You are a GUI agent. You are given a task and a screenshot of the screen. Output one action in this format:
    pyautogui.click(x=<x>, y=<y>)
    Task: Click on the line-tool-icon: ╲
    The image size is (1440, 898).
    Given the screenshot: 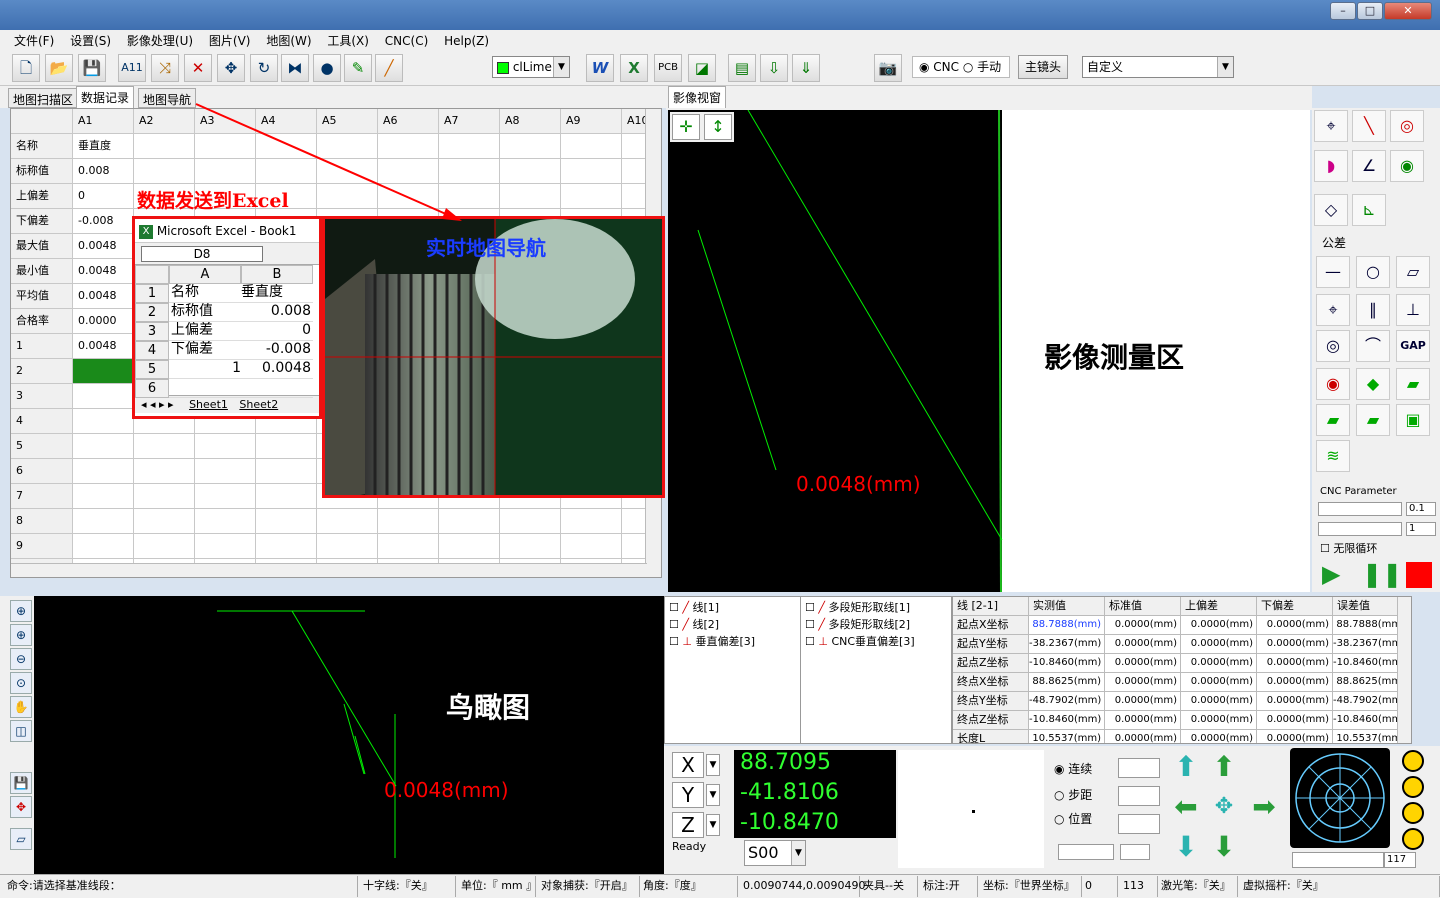 What is the action you would take?
    pyautogui.click(x=1369, y=126)
    